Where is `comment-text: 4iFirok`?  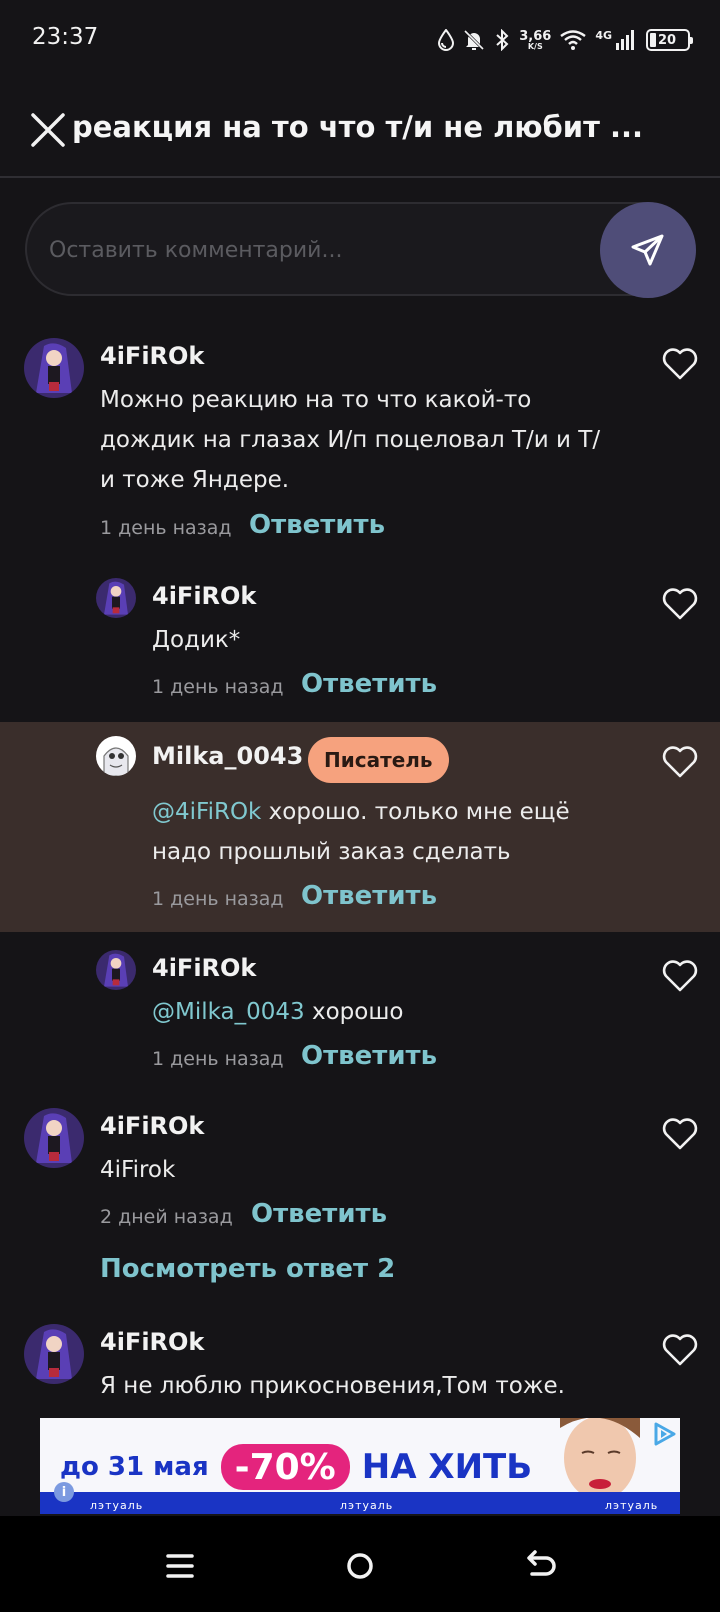 comment-text: 4iFirok is located at coordinates (138, 1170).